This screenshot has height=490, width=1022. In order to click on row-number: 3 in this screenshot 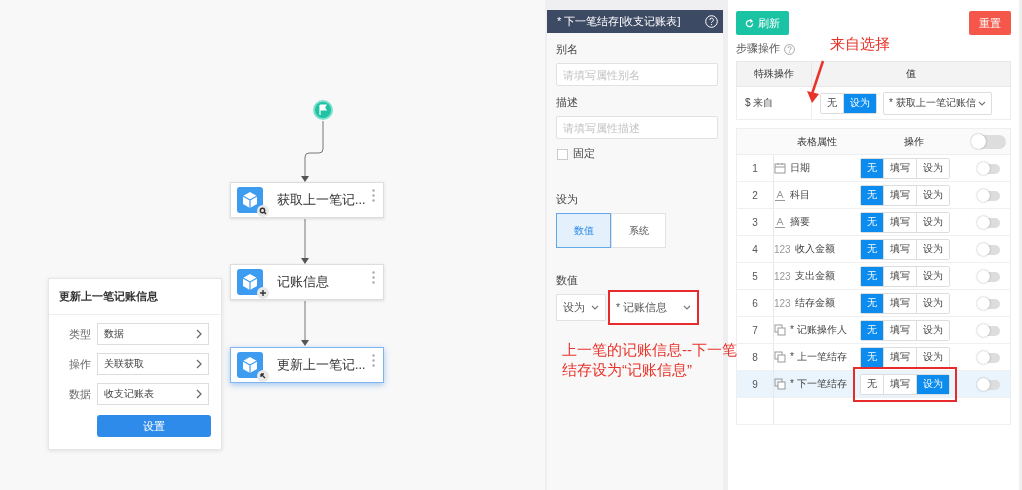, I will do `click(755, 222)`.